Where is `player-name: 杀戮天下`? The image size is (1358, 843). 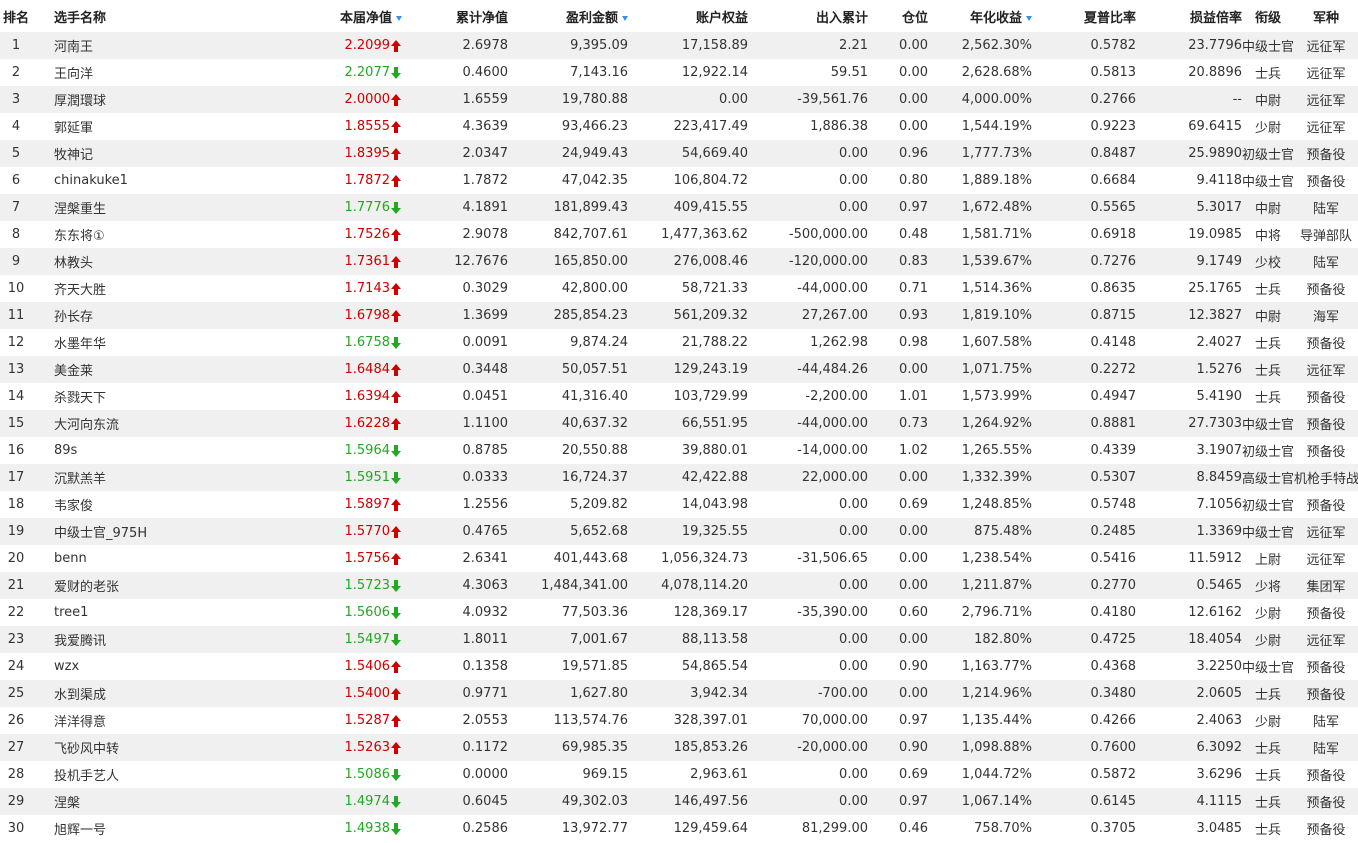
player-name: 杀戮天下 is located at coordinates (132, 396).